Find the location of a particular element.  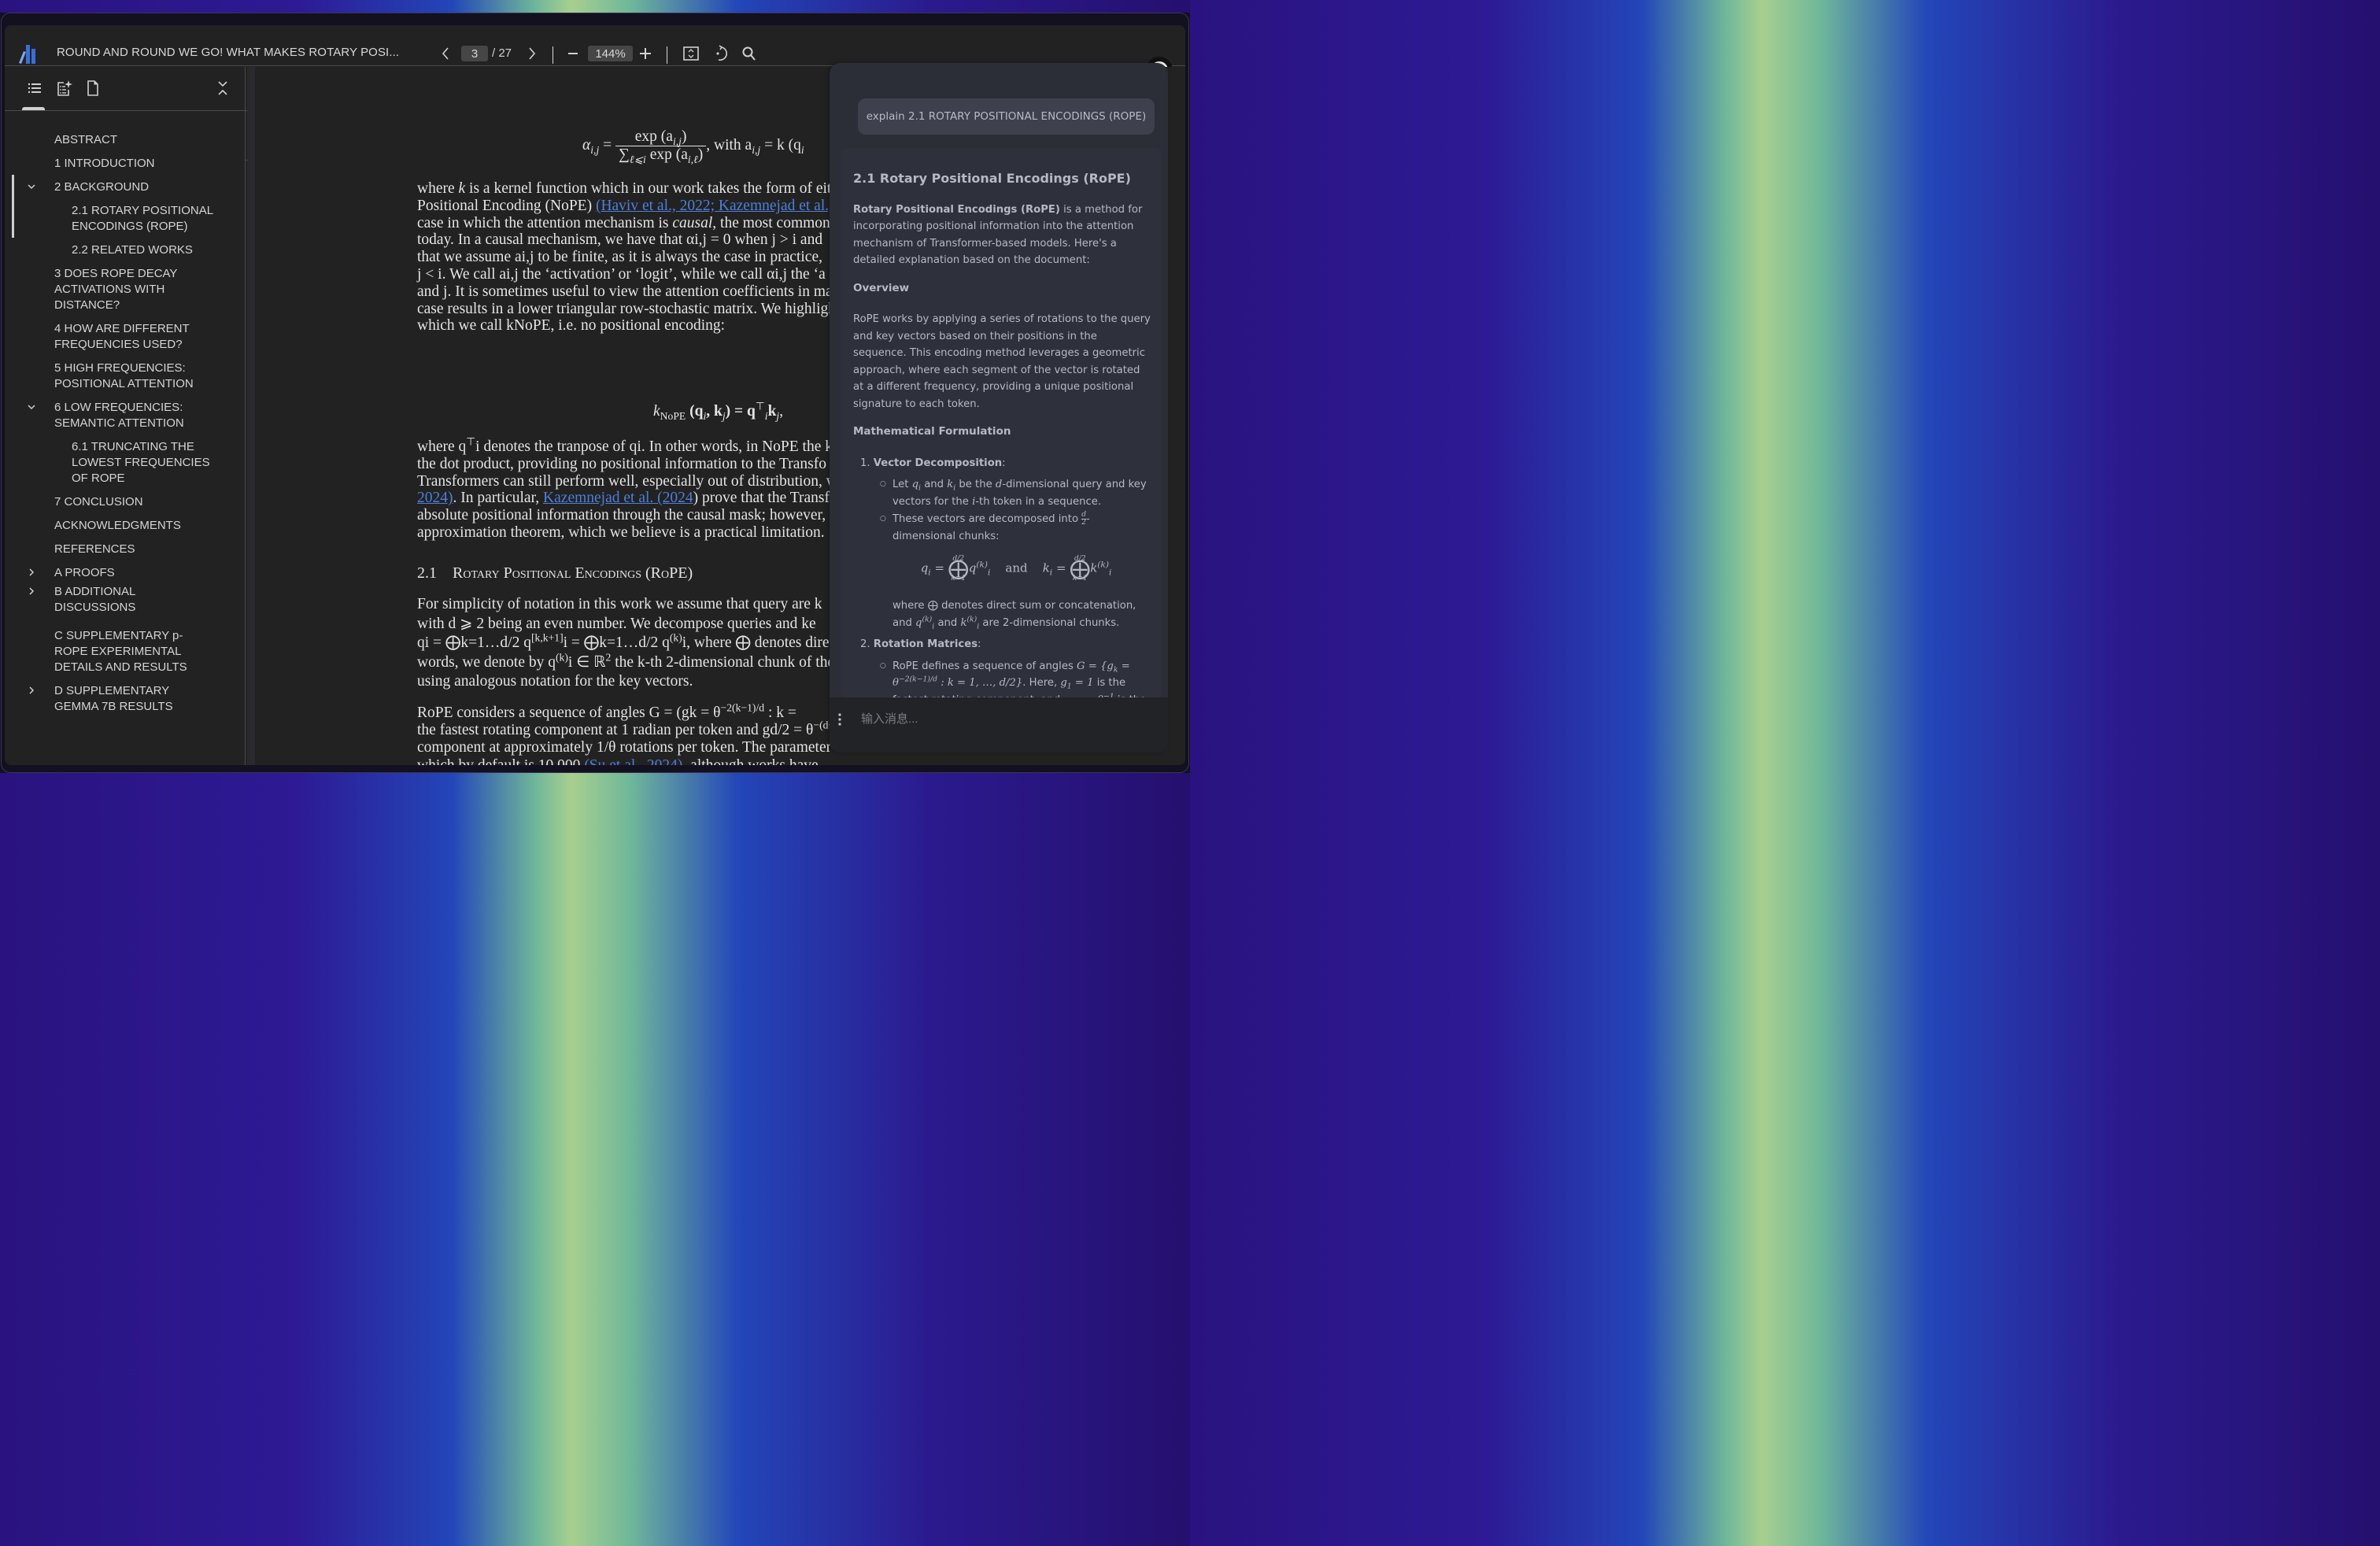

collapse-all-button is located at coordinates (222, 88).